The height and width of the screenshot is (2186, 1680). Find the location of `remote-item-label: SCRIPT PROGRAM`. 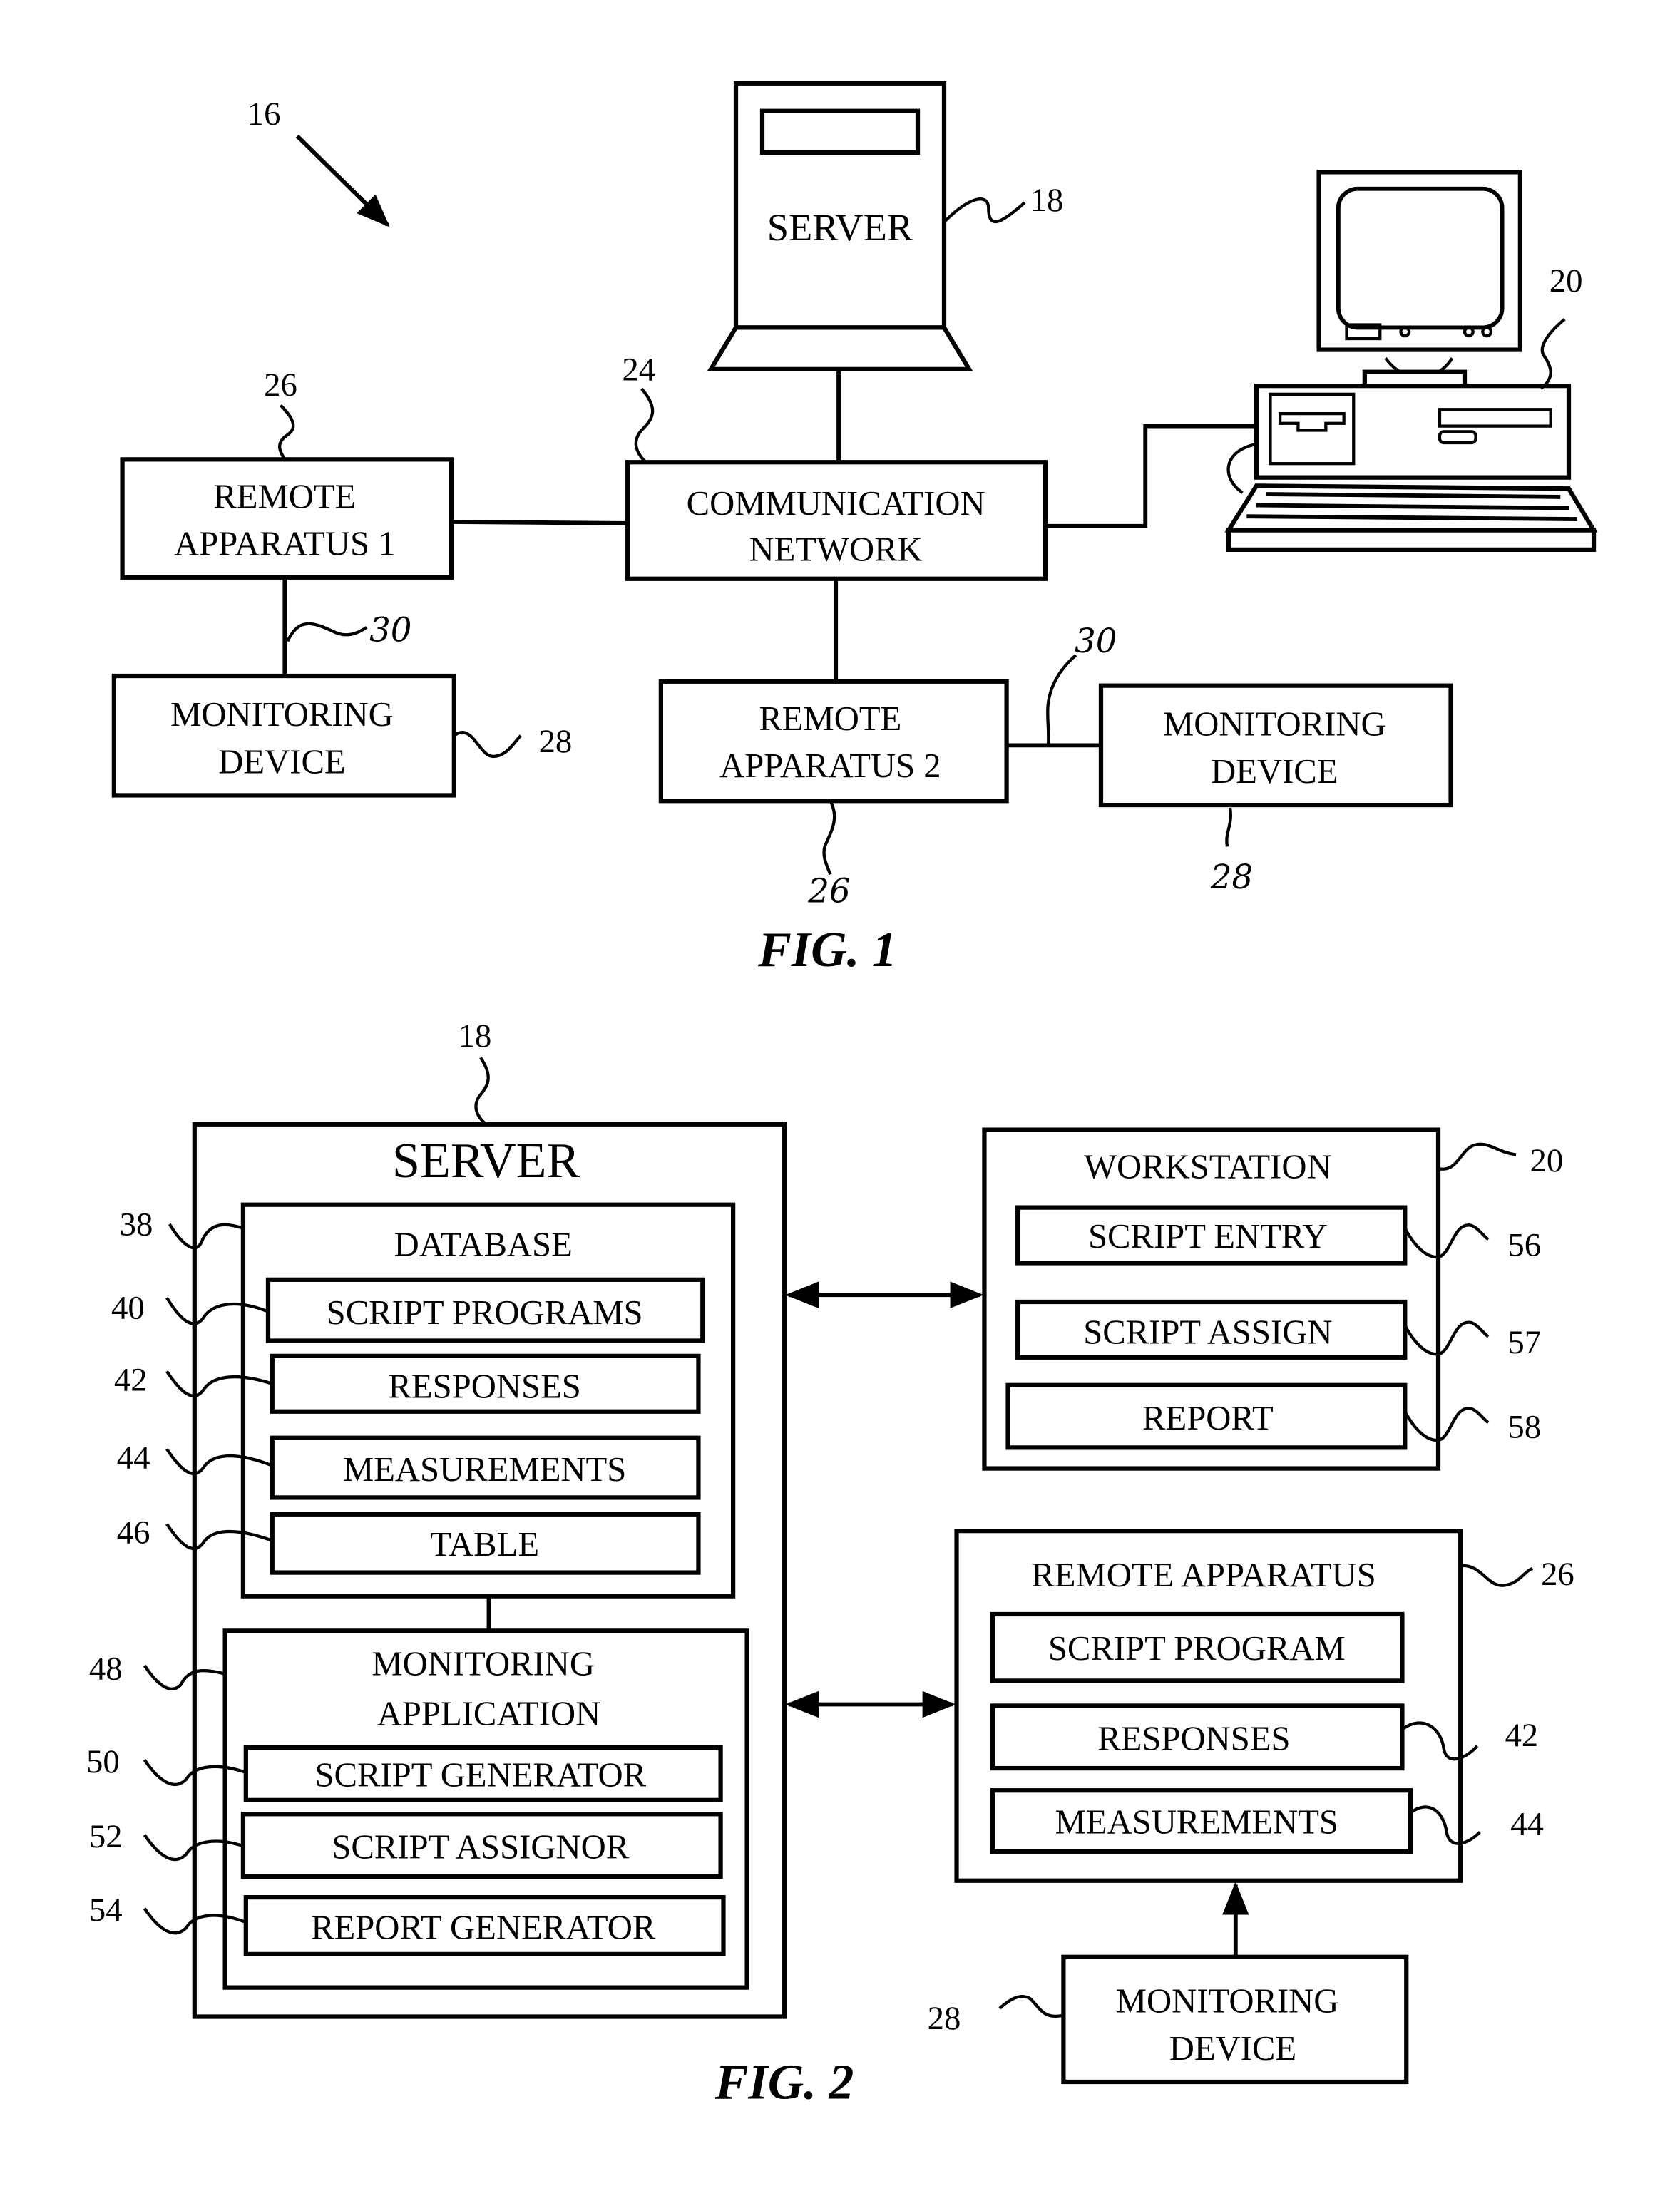

remote-item-label: SCRIPT PROGRAM is located at coordinates (1197, 1648).